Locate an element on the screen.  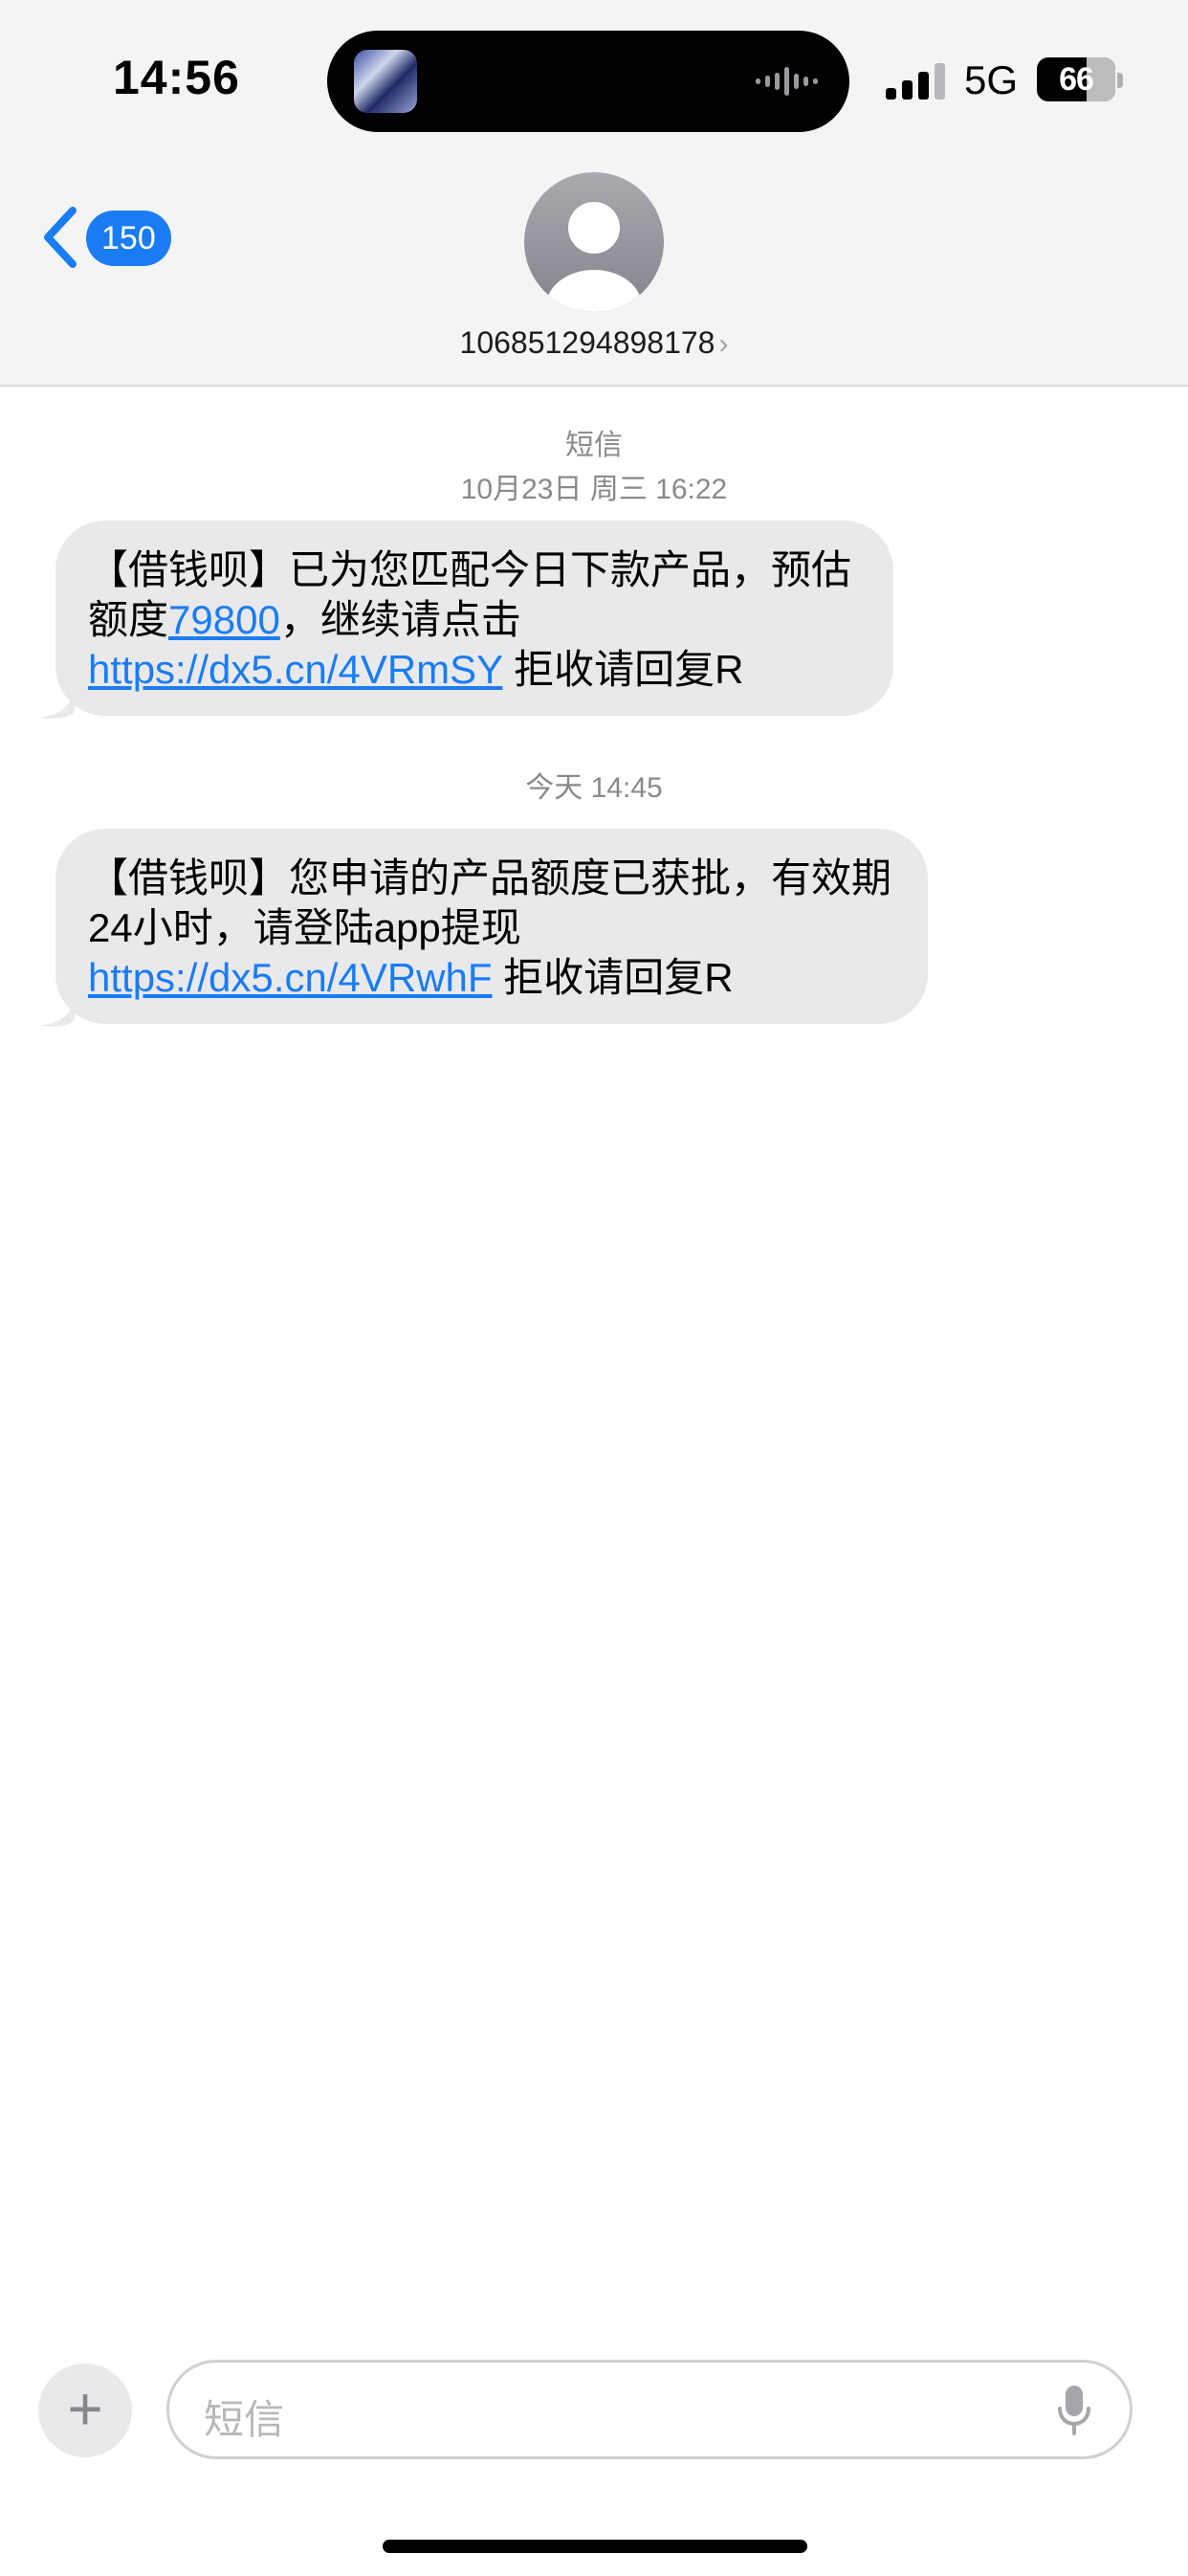
now-playing-app-icon is located at coordinates (385, 81).